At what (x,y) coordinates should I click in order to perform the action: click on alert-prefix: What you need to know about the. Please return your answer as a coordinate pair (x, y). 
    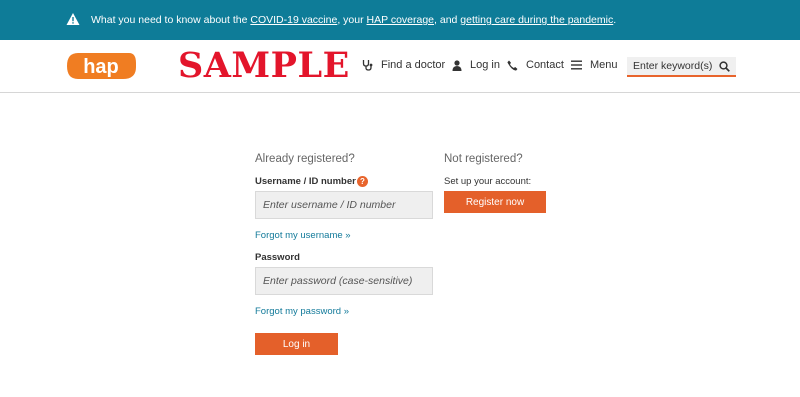
    Looking at the image, I should click on (171, 20).